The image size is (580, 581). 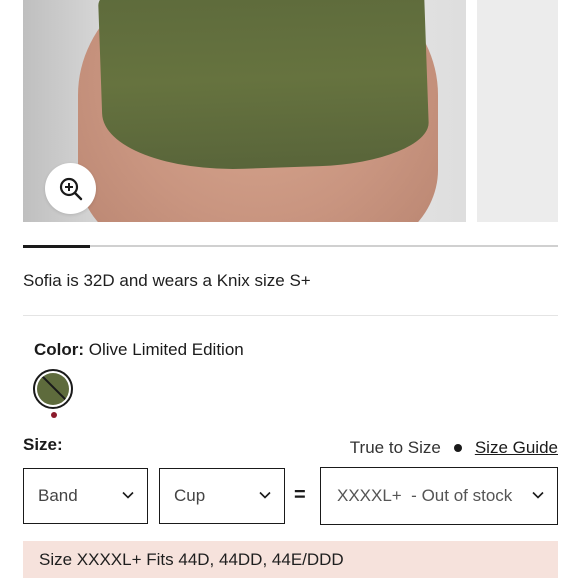 I want to click on next-product-photo, so click(x=517, y=111).